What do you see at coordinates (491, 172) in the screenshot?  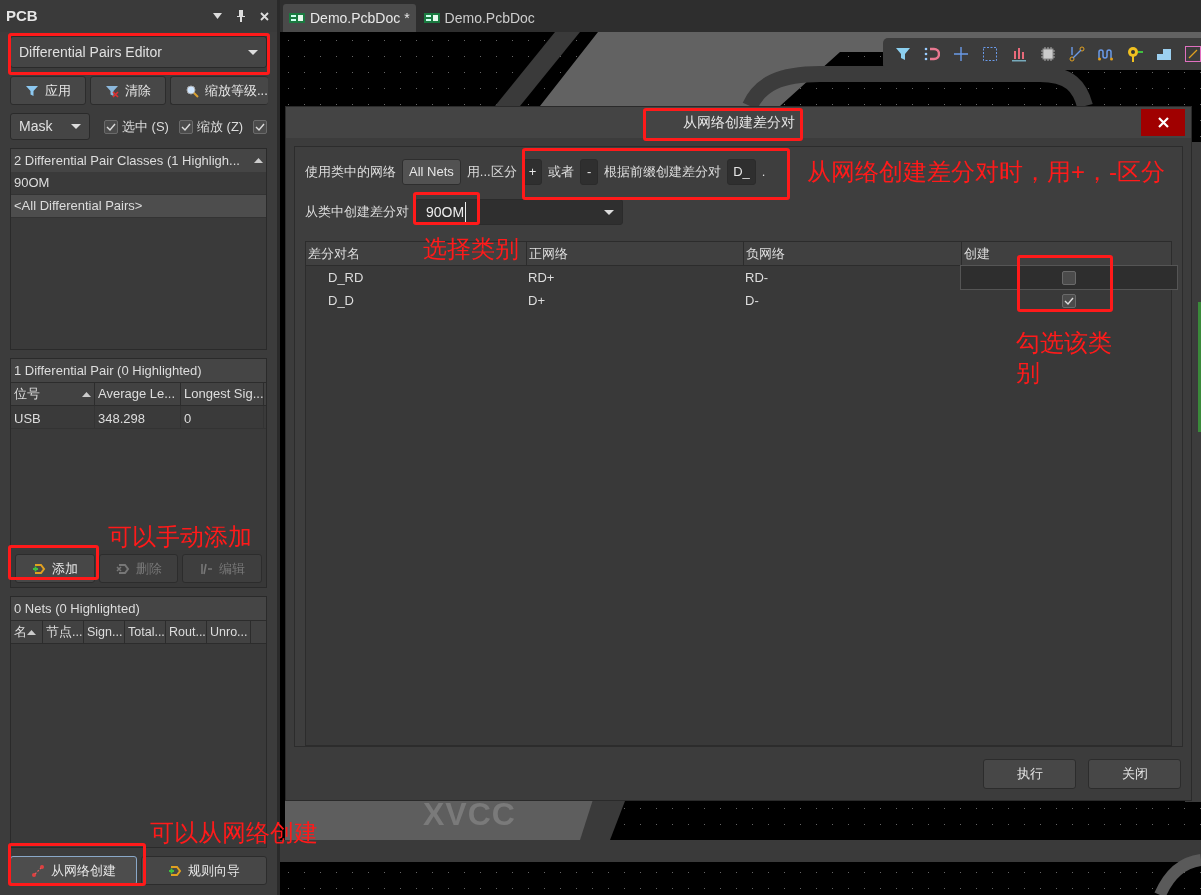 I see `label-text: 用...区分` at bounding box center [491, 172].